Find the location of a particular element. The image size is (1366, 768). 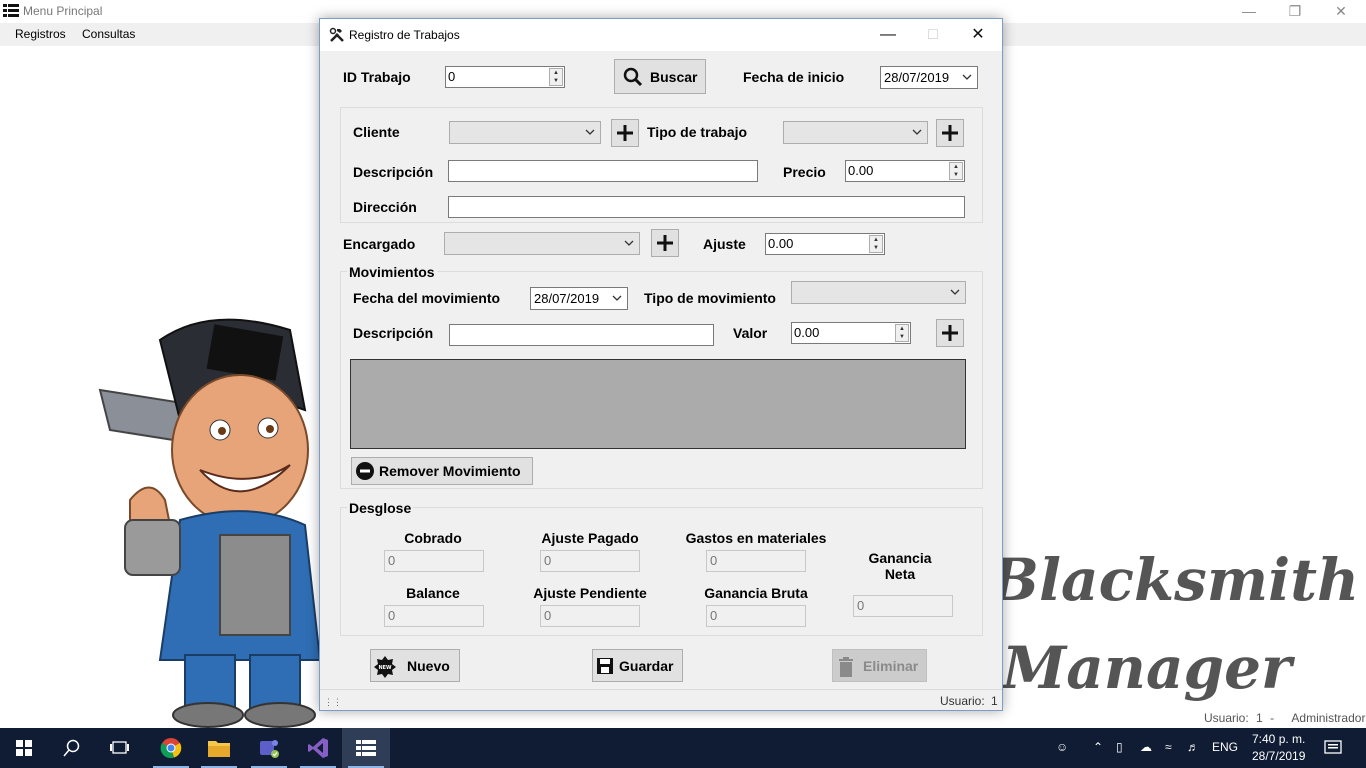

notifications-icon is located at coordinates (1333, 748).